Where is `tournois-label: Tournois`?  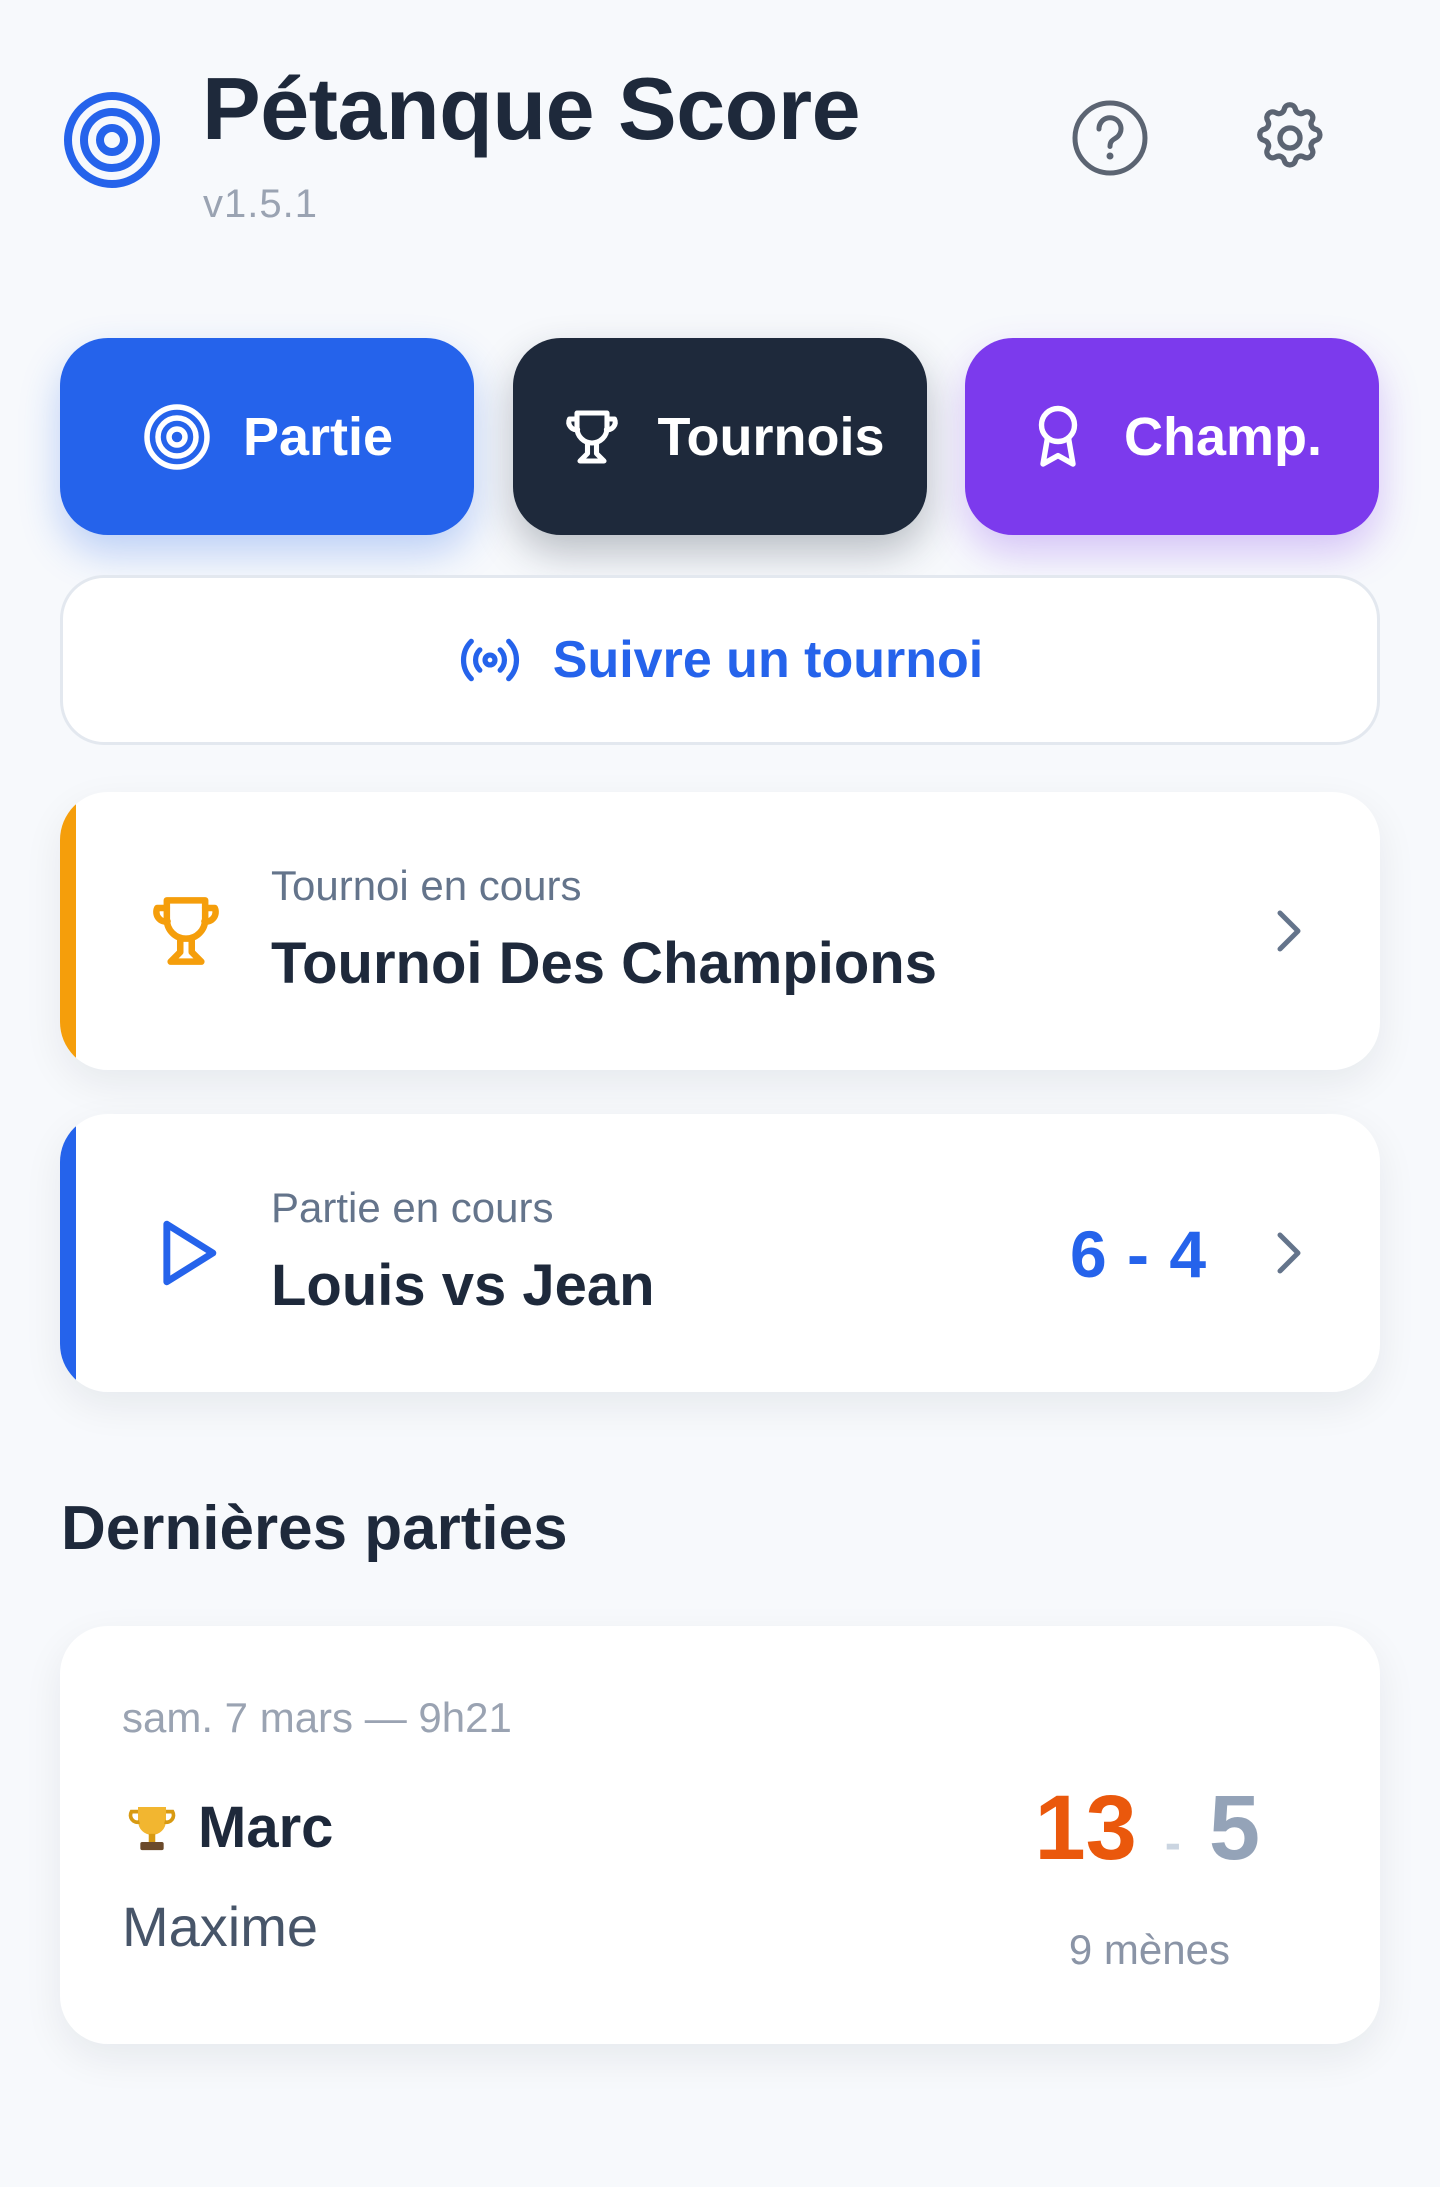
tournois-label: Tournois is located at coordinates (771, 436).